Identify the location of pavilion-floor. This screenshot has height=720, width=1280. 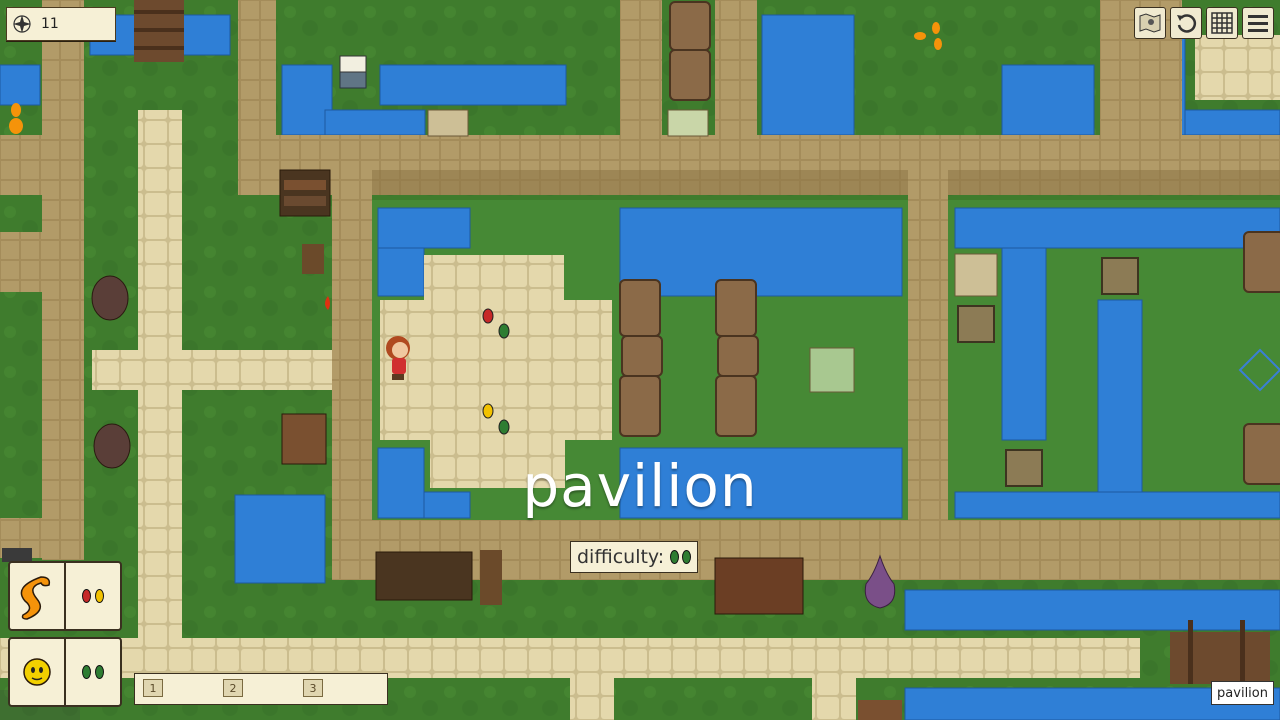
(494, 279).